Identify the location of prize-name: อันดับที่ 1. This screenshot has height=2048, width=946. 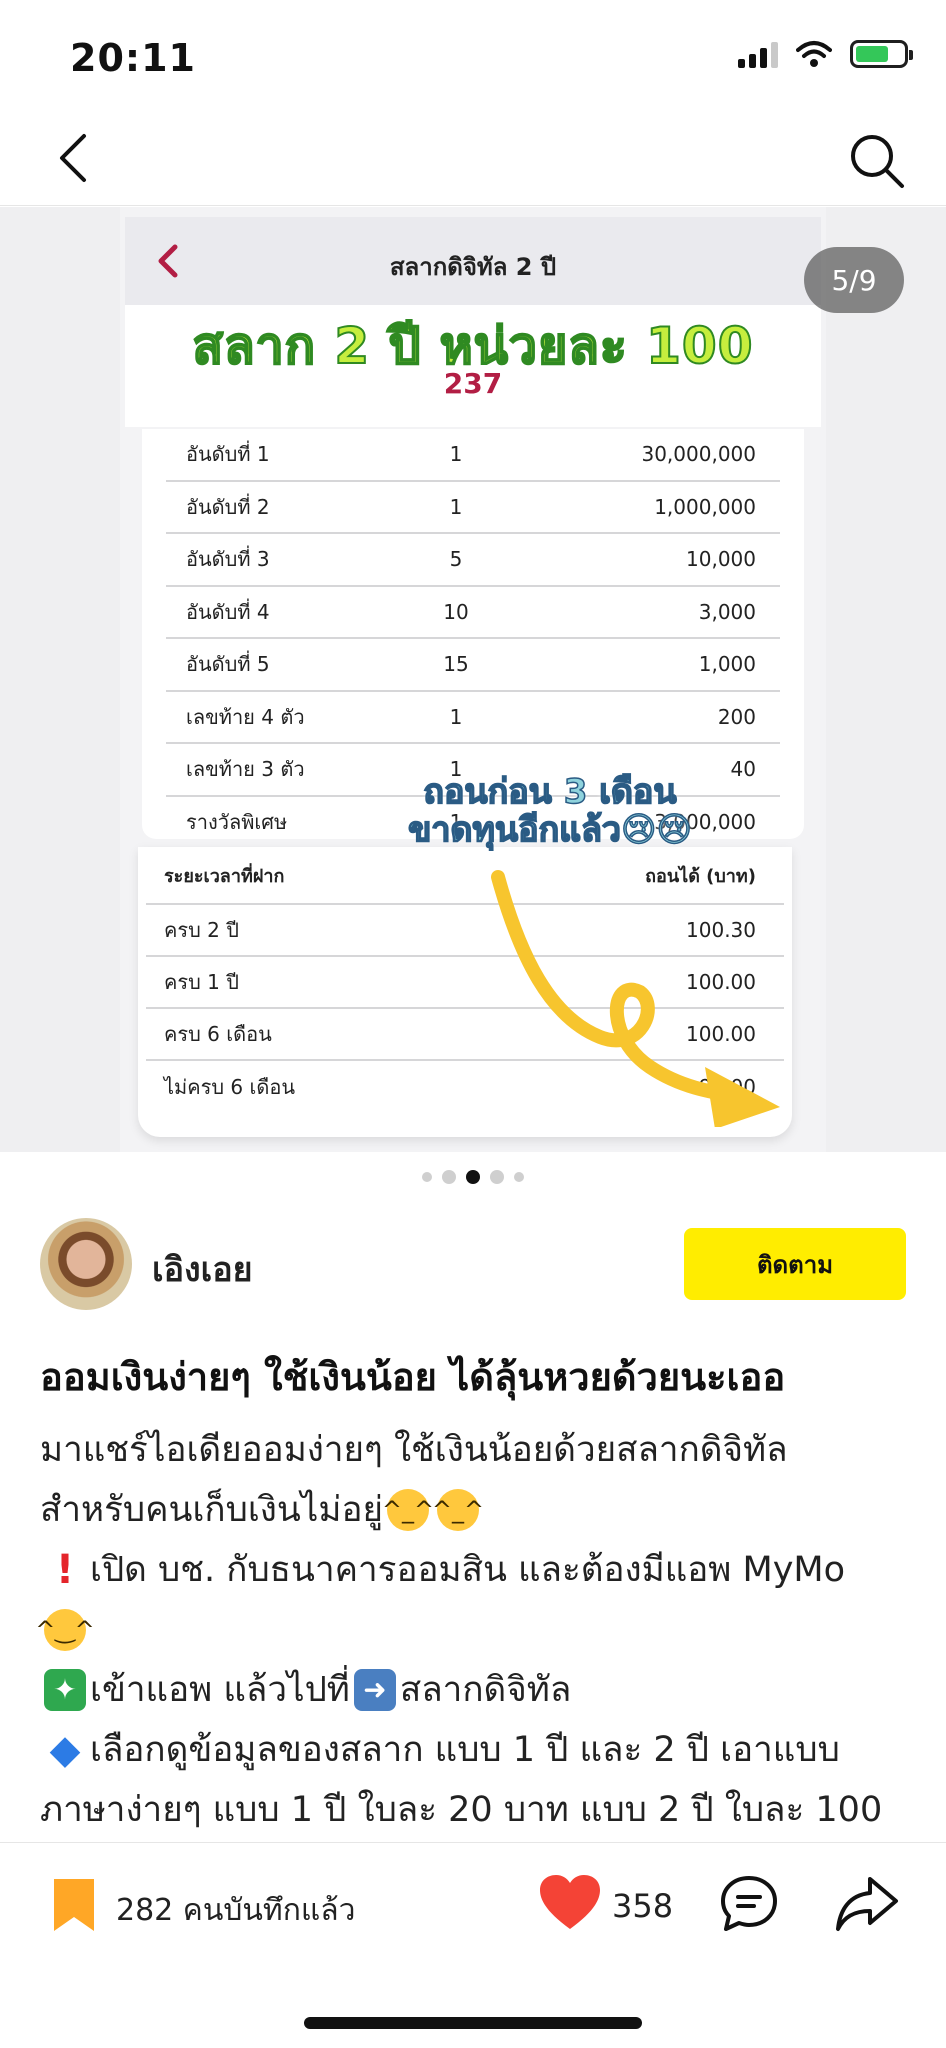
(228, 454).